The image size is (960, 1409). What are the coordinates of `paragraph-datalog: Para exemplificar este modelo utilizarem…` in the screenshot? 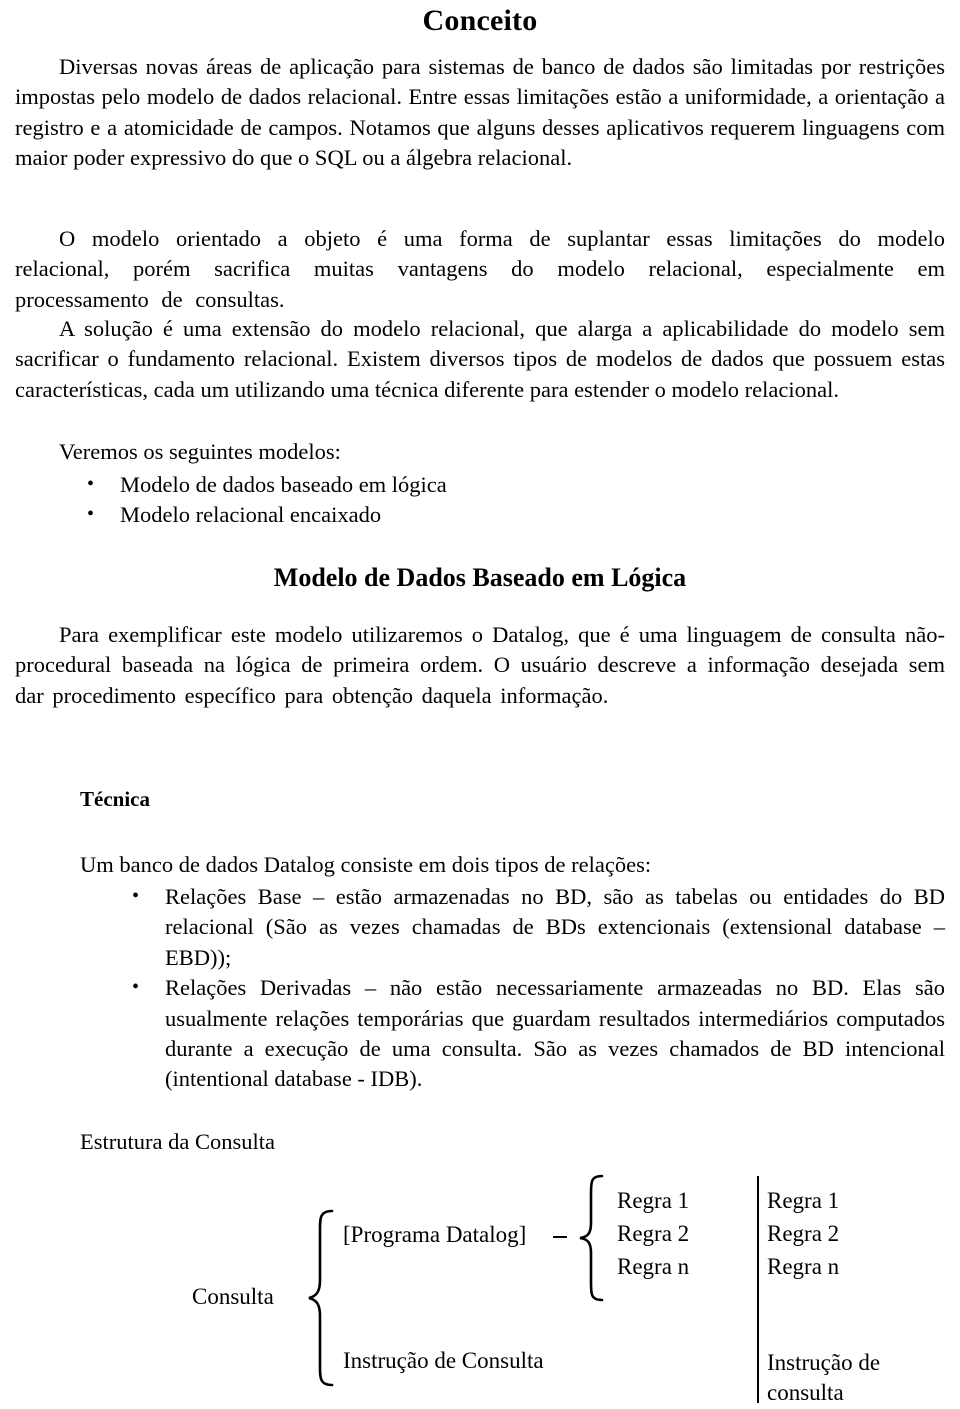 It's located at (480, 665).